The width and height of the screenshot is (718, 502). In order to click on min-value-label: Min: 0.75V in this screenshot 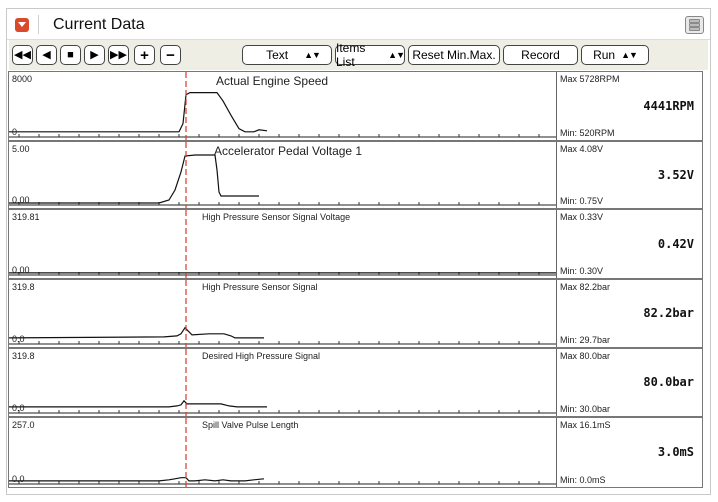, I will do `click(582, 201)`.